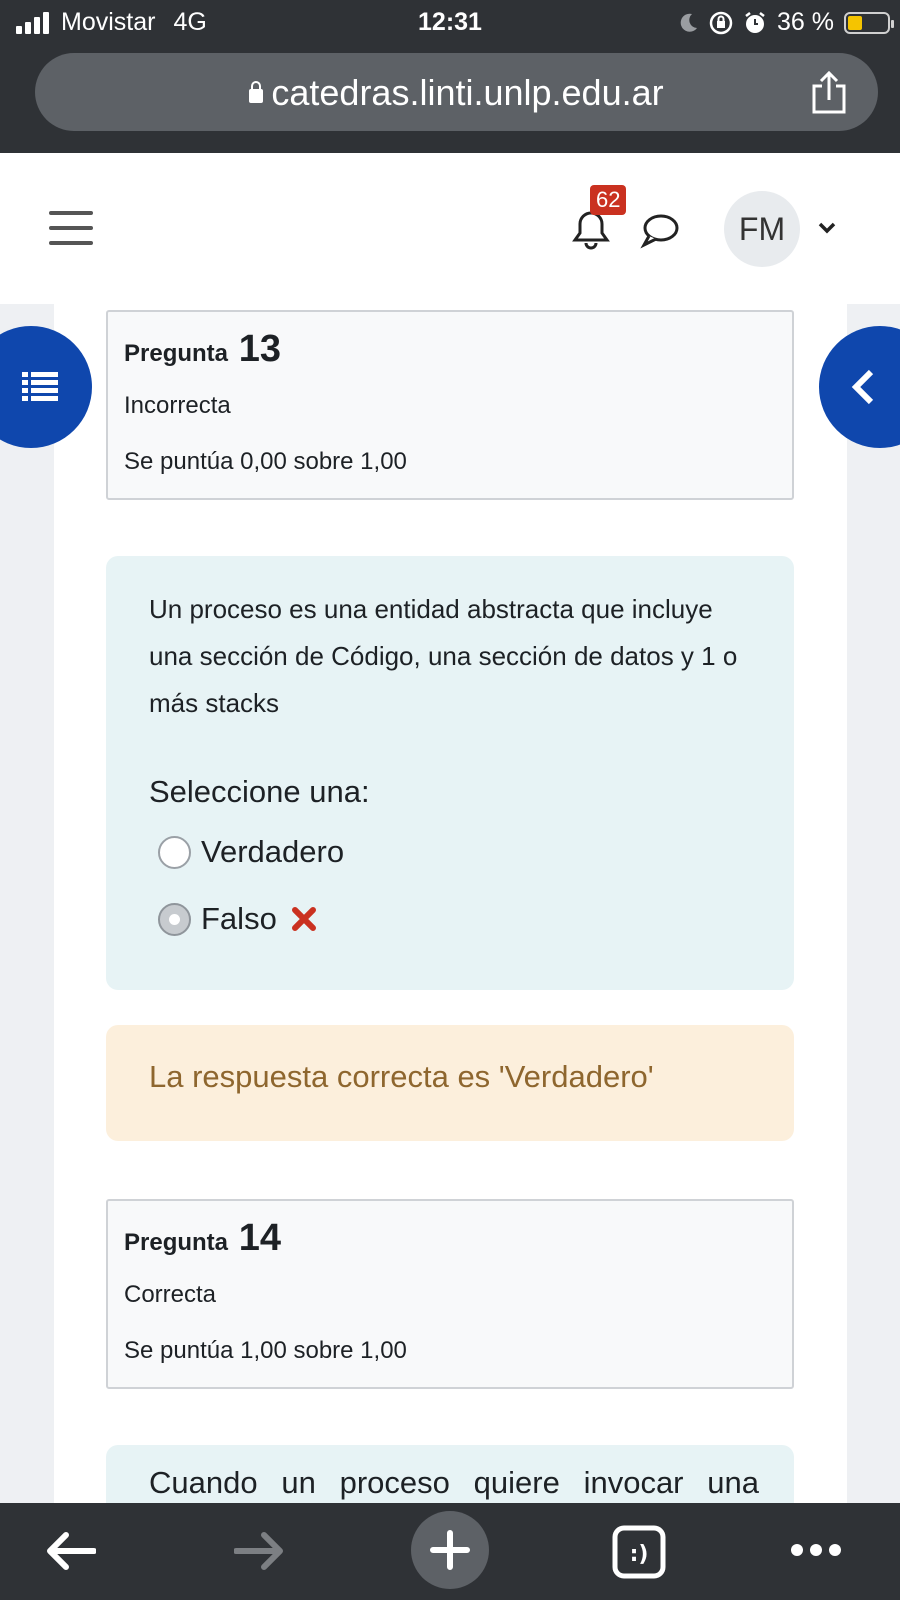  What do you see at coordinates (70, 1551) in the screenshot?
I see `back-arrow-icon` at bounding box center [70, 1551].